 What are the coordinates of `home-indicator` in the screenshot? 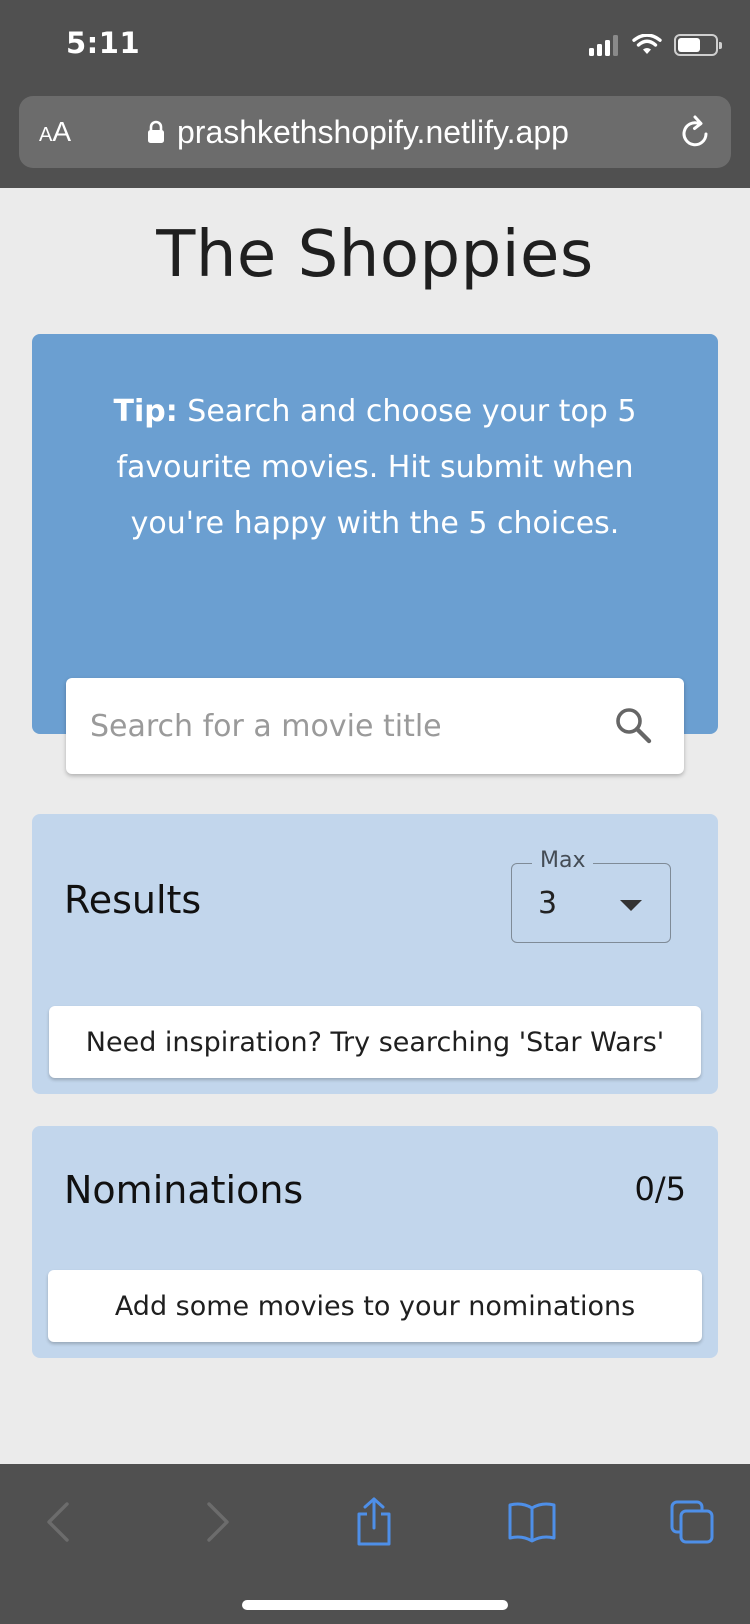 It's located at (375, 1605).